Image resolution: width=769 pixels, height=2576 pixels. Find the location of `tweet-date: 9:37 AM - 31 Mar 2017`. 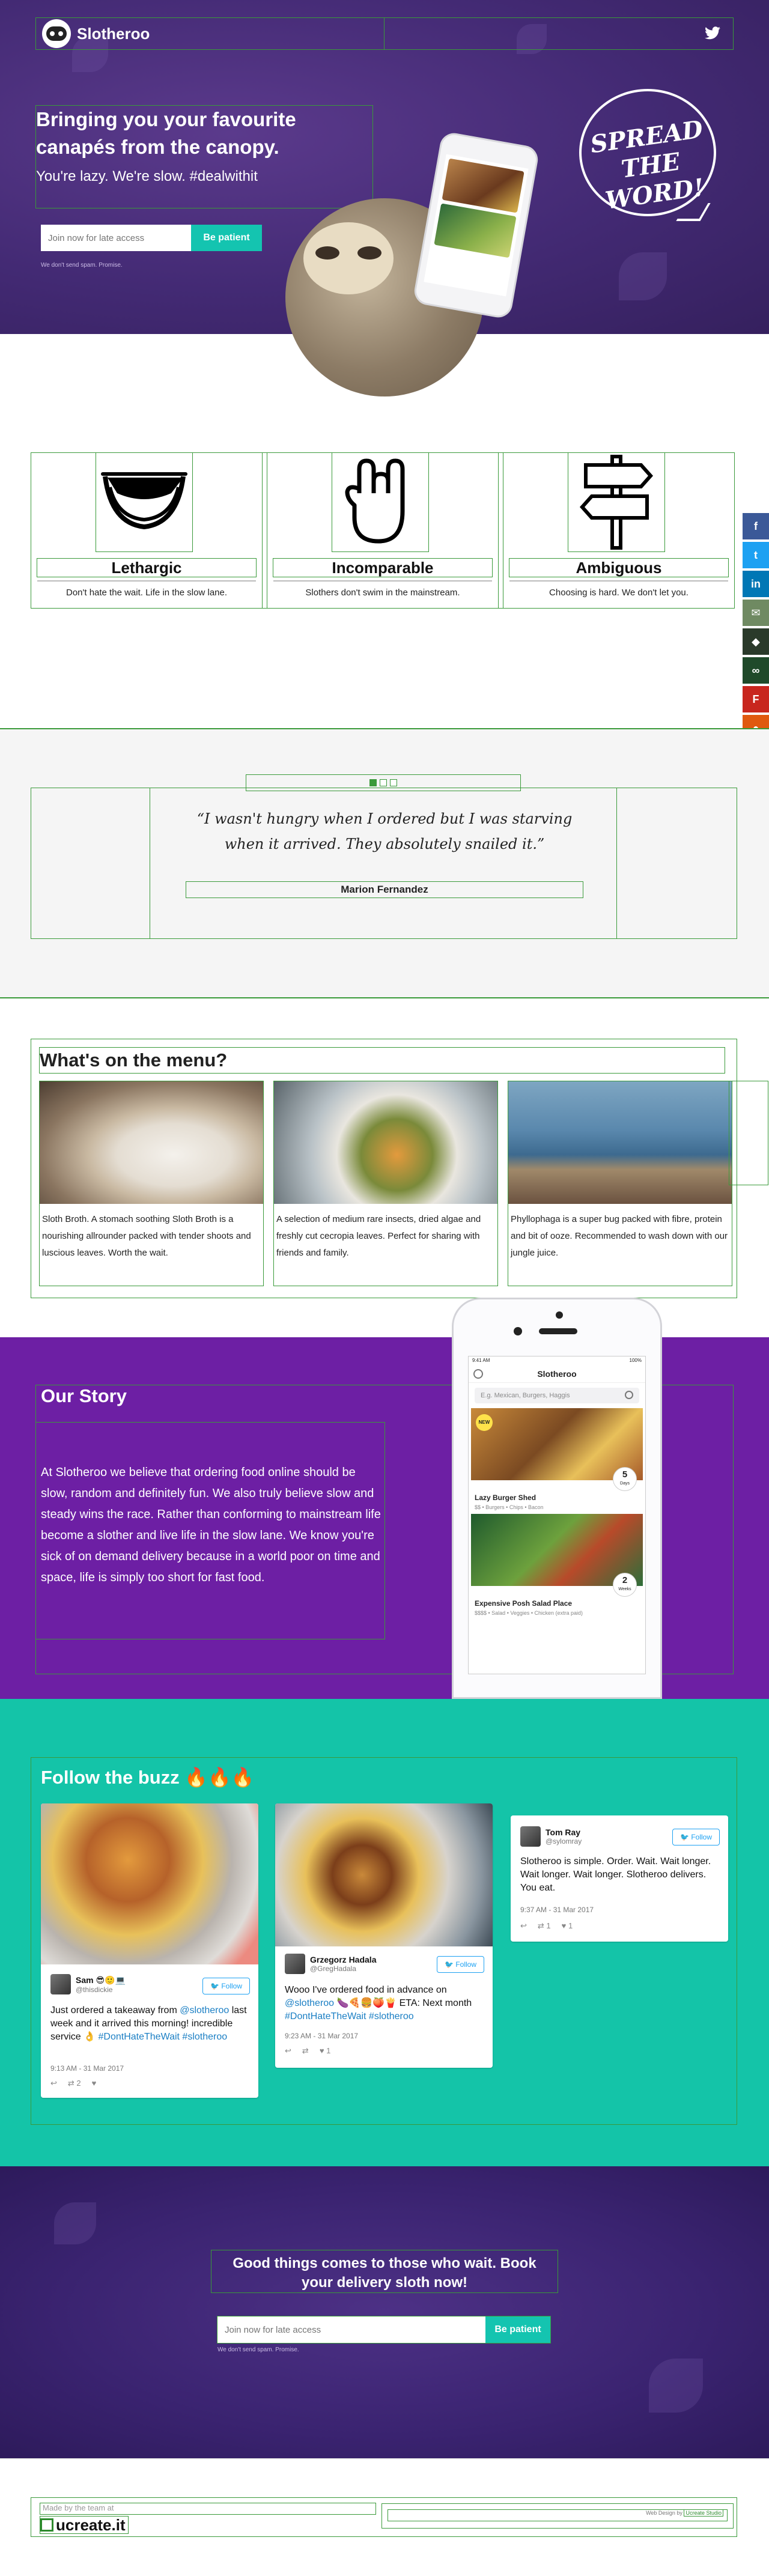

tweet-date: 9:37 AM - 31 Mar 2017 is located at coordinates (557, 1910).